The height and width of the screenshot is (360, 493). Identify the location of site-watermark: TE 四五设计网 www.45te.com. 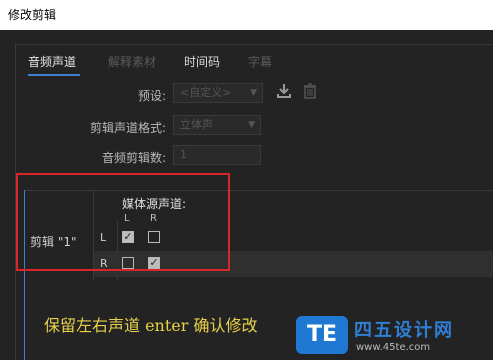
(394, 337).